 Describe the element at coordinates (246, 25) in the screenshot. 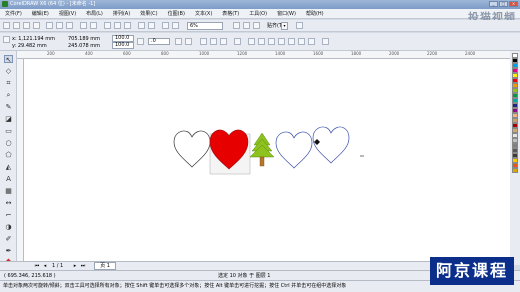

I see `grid-icon` at that location.